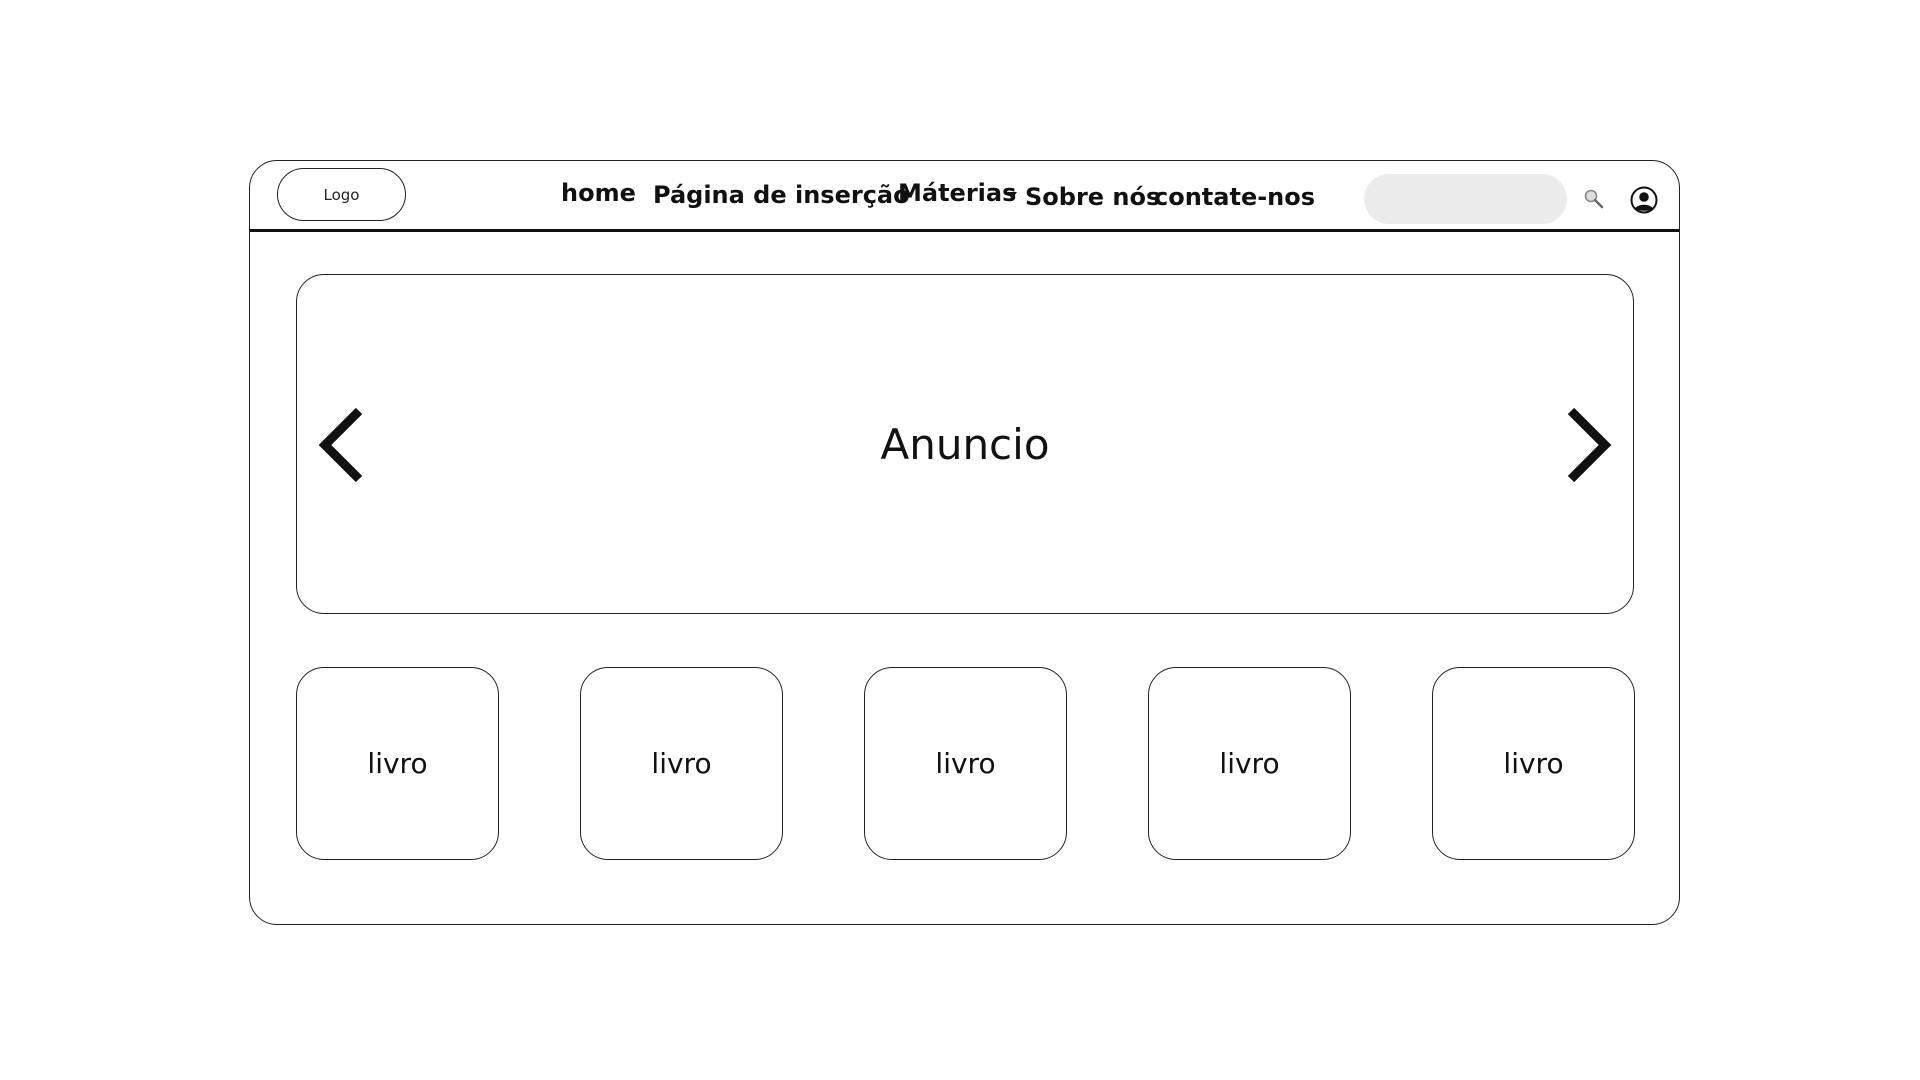 This screenshot has width=1920, height=1080. Describe the element at coordinates (1644, 200) in the screenshot. I see `user-icon` at that location.